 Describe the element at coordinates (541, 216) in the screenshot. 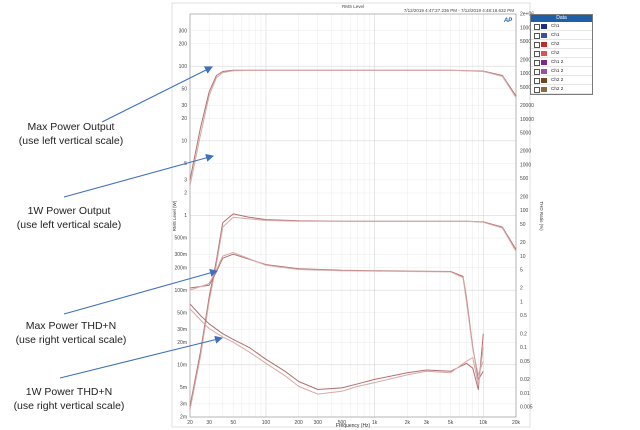

I see `y2-axis-label: THD Ratio (%)` at that location.